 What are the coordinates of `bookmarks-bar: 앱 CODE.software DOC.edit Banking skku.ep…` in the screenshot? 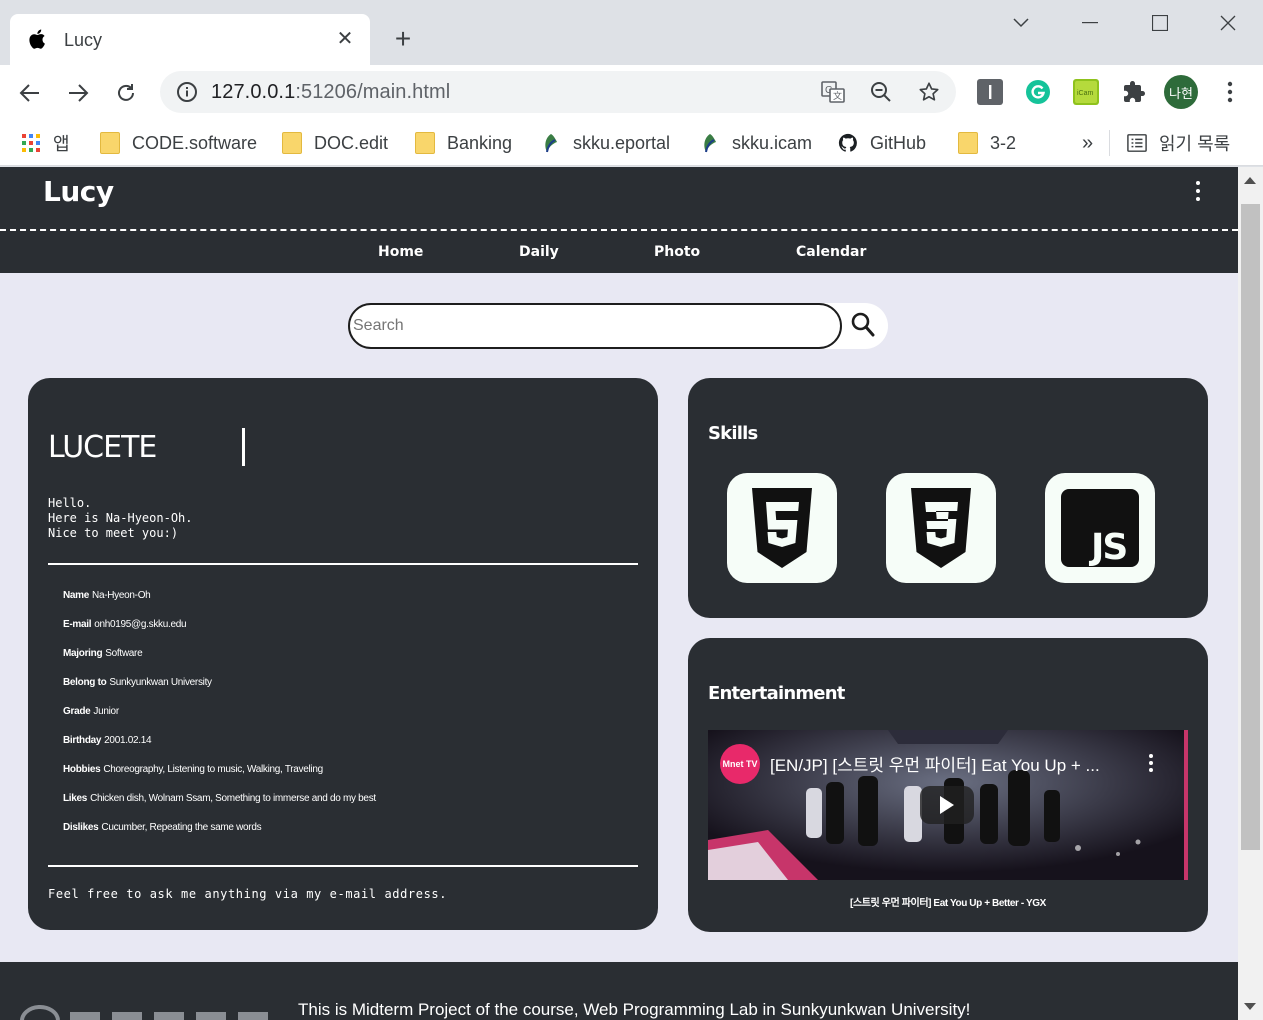 It's located at (631, 143).